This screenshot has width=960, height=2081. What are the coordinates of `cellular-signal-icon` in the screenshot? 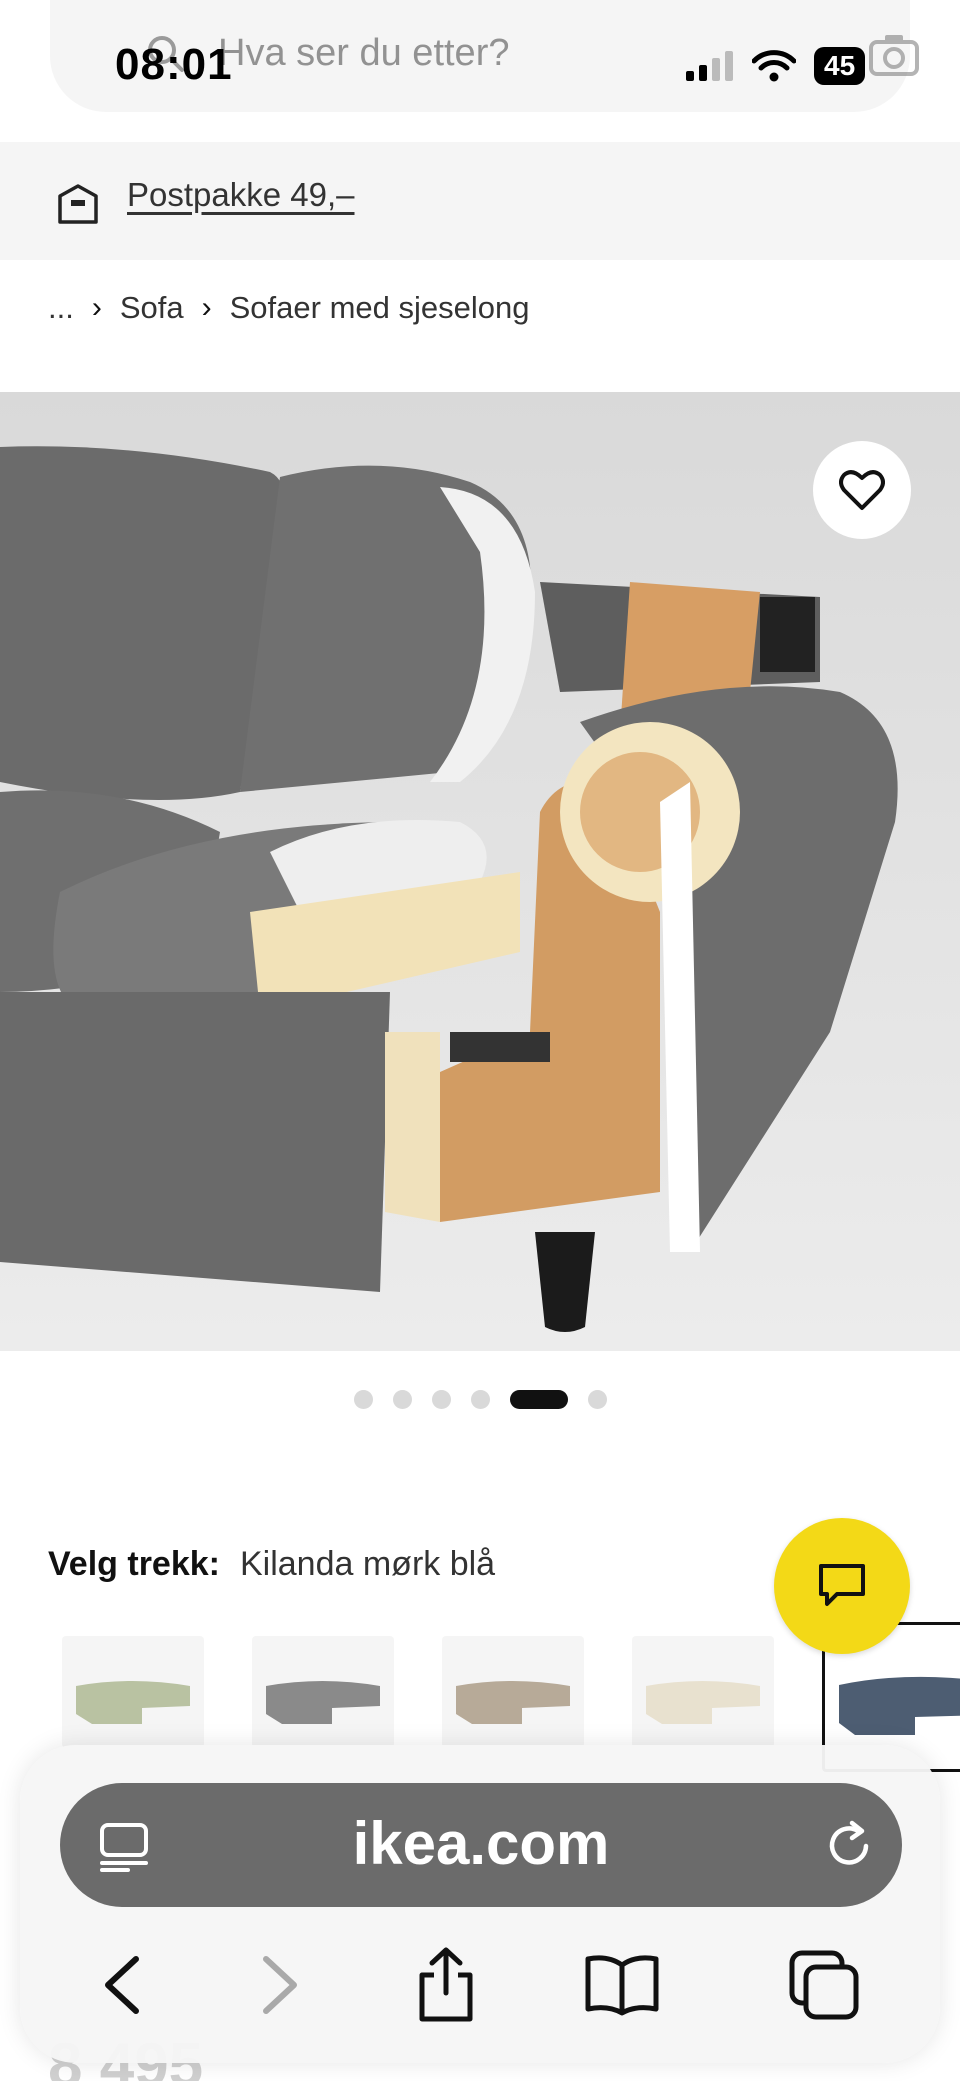 It's located at (709, 66).